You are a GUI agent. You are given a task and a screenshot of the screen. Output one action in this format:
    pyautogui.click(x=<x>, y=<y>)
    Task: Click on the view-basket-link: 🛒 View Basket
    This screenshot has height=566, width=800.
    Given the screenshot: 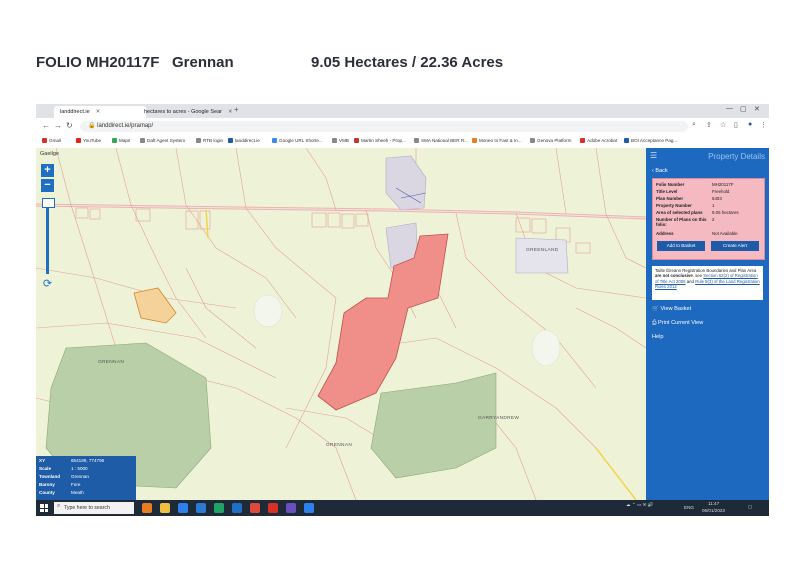 What is the action you would take?
    pyautogui.click(x=671, y=309)
    